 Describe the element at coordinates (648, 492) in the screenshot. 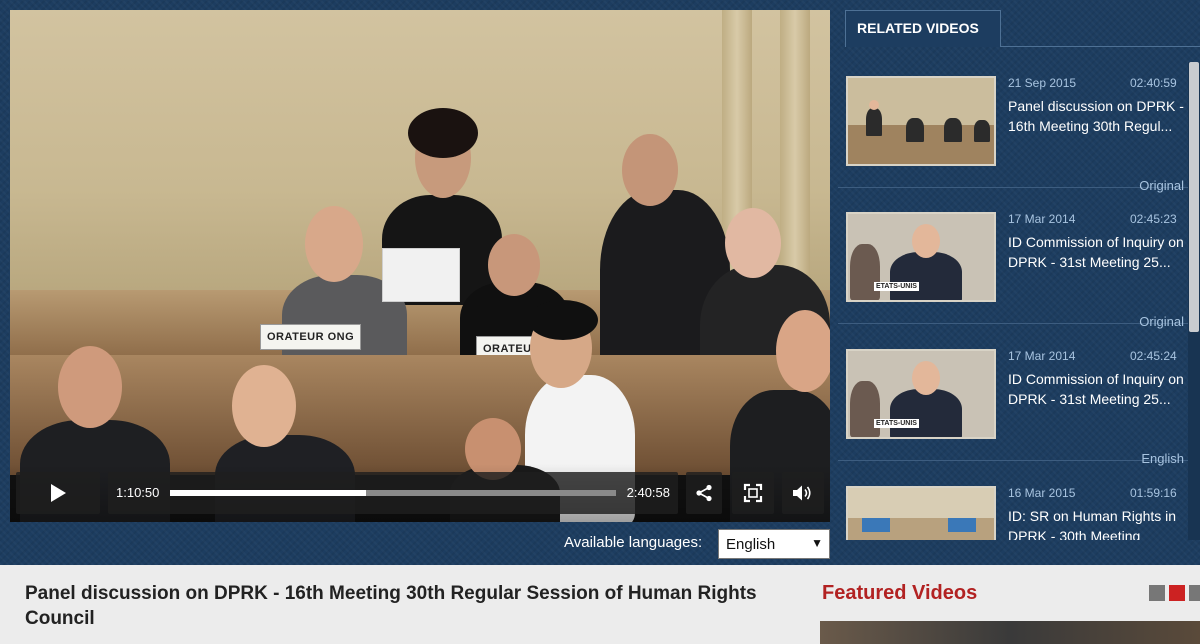

I see `duration: 2:40:58` at that location.